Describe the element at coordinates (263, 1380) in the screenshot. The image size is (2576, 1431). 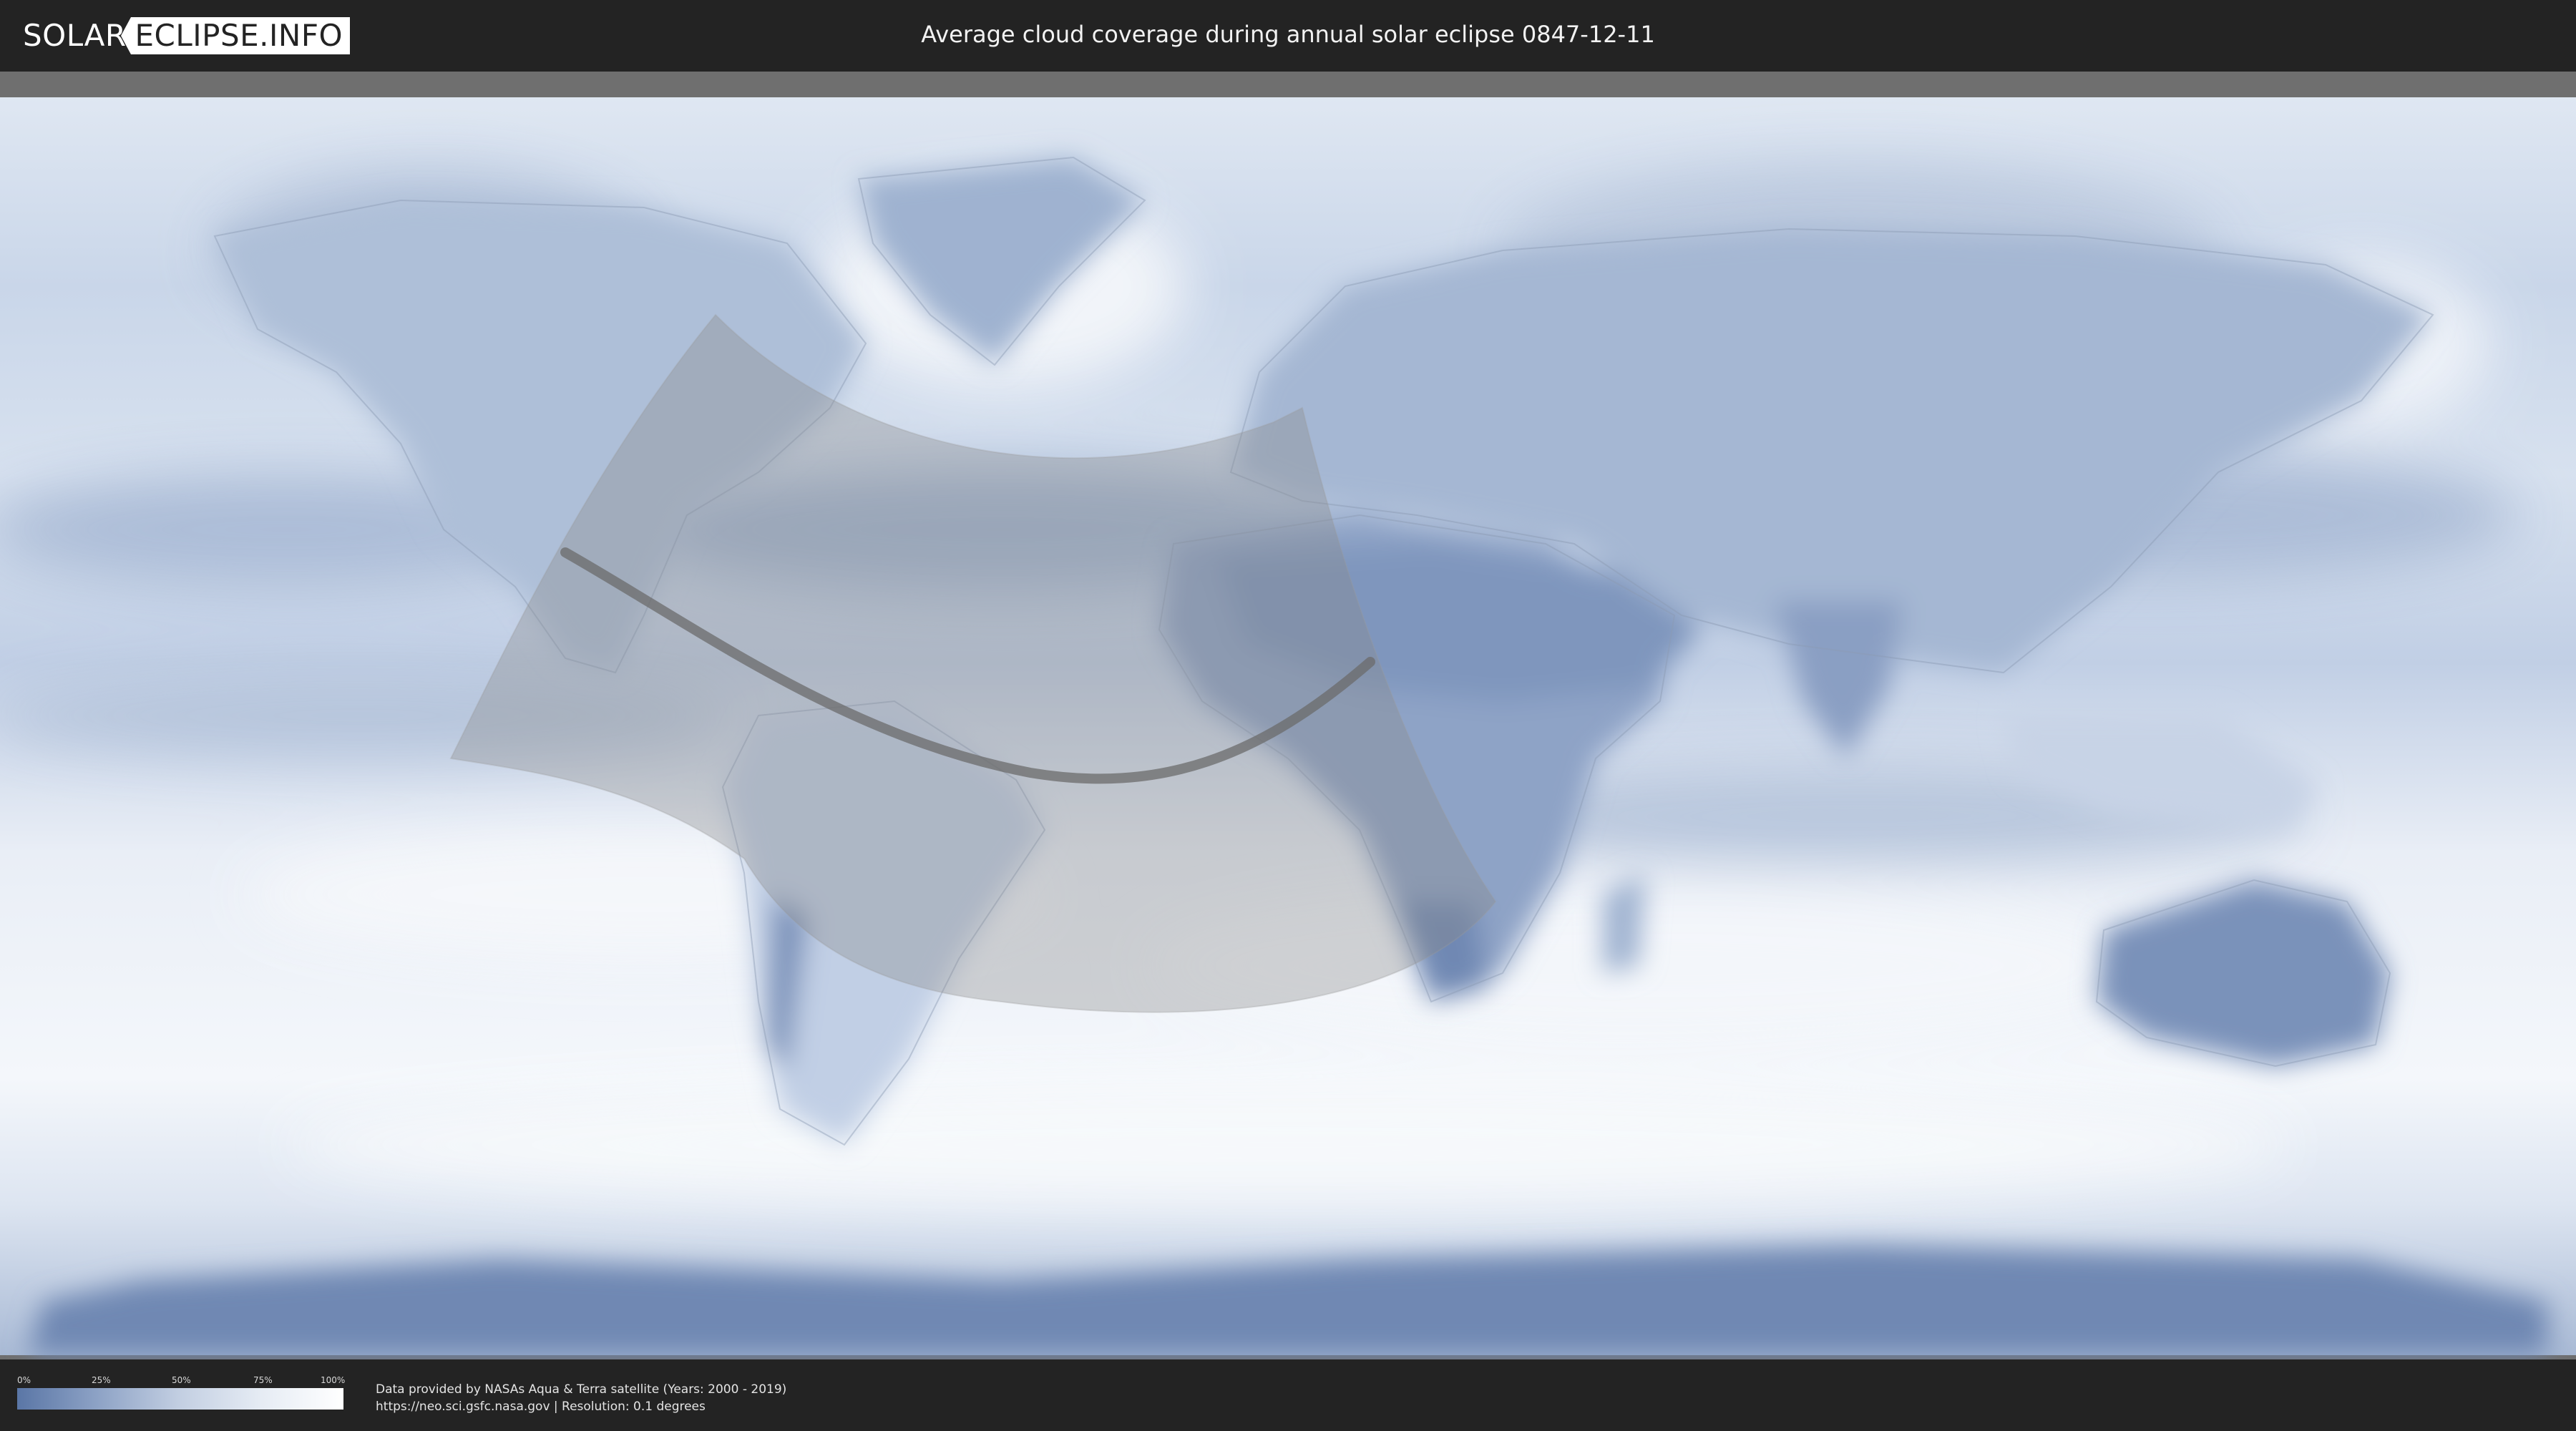
I see `legend-tick-75: 75%` at that location.